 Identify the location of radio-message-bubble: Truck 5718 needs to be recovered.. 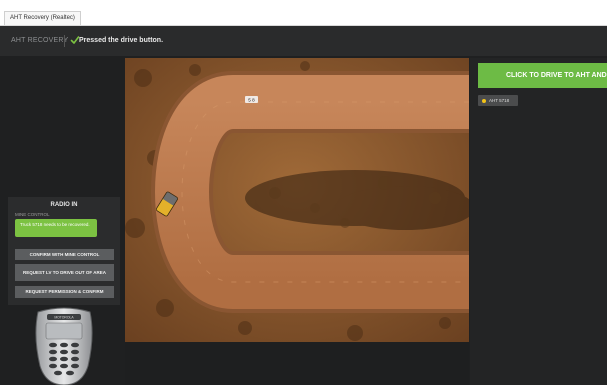
(56, 228).